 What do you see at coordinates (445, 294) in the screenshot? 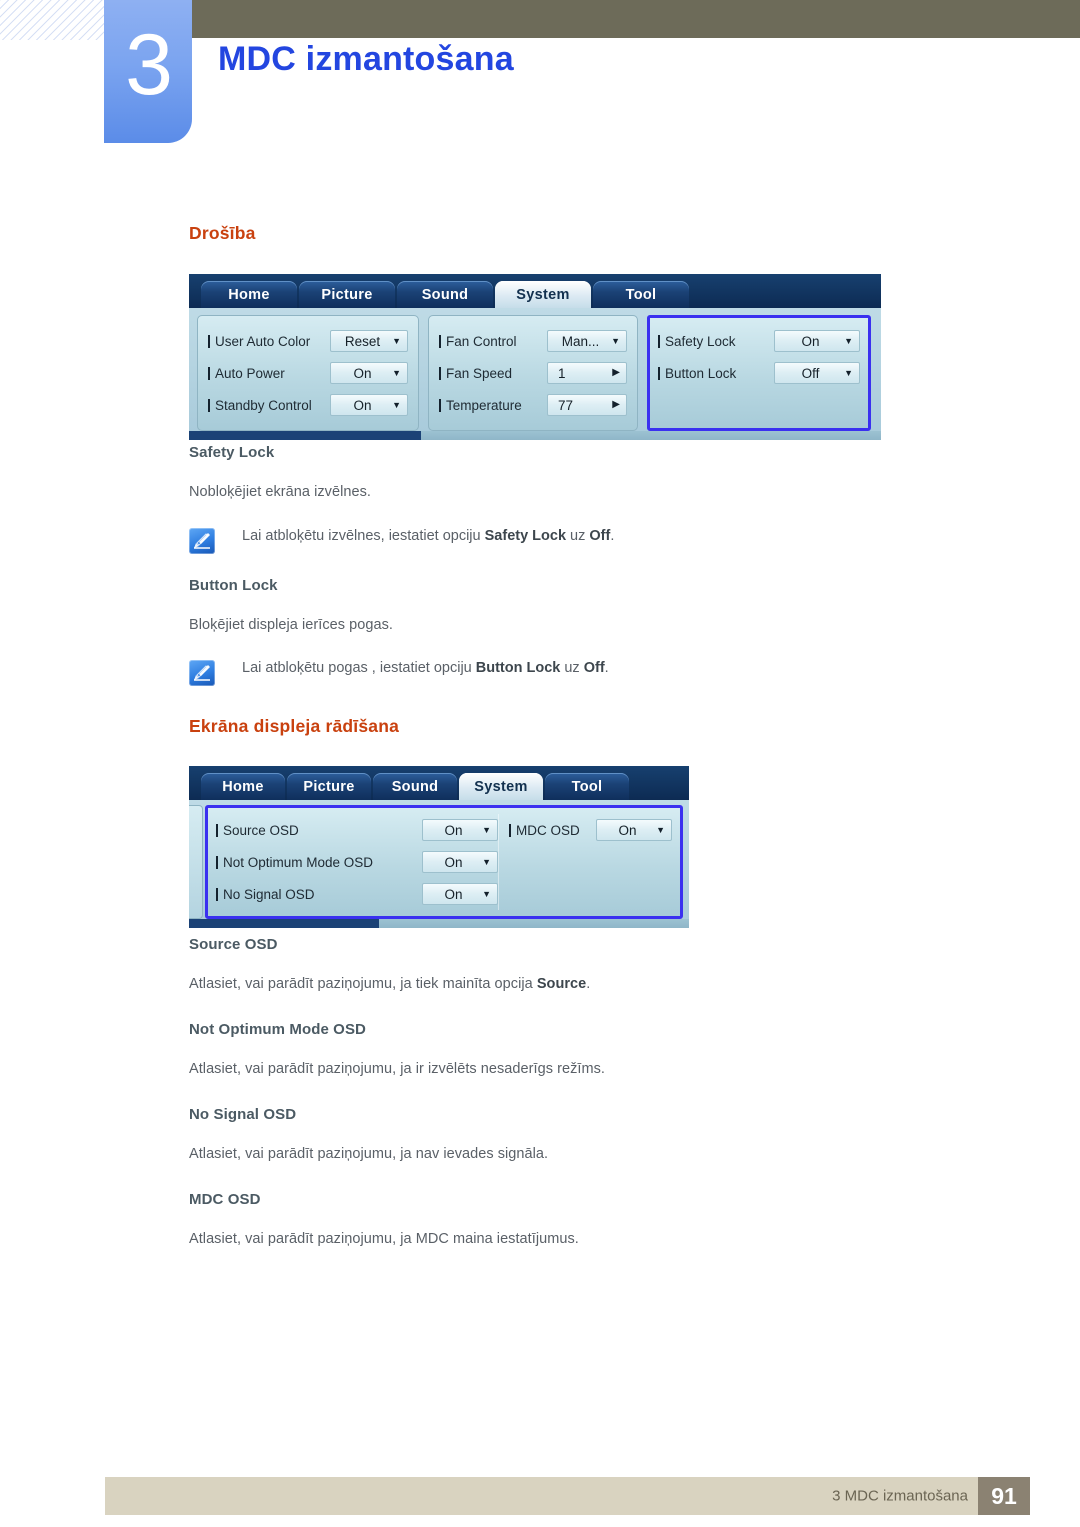
I see `mdc1-tab-sound: Sound` at bounding box center [445, 294].